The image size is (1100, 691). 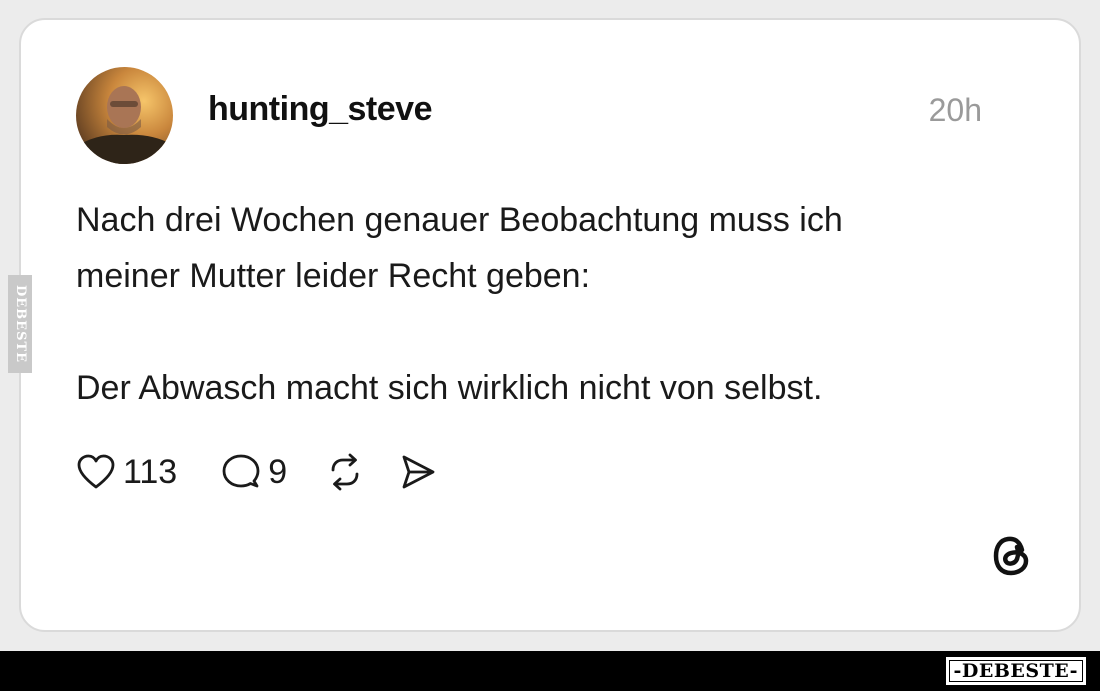 What do you see at coordinates (96, 472) in the screenshot?
I see `heart-icon` at bounding box center [96, 472].